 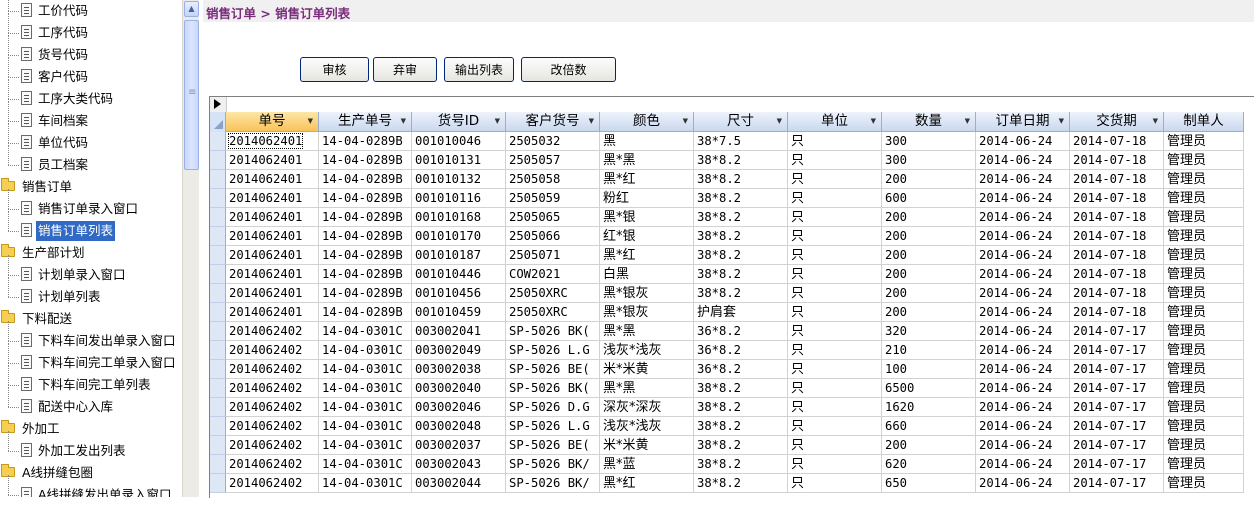 What do you see at coordinates (929, 483) in the screenshot?
I see `table-cell: 650` at bounding box center [929, 483].